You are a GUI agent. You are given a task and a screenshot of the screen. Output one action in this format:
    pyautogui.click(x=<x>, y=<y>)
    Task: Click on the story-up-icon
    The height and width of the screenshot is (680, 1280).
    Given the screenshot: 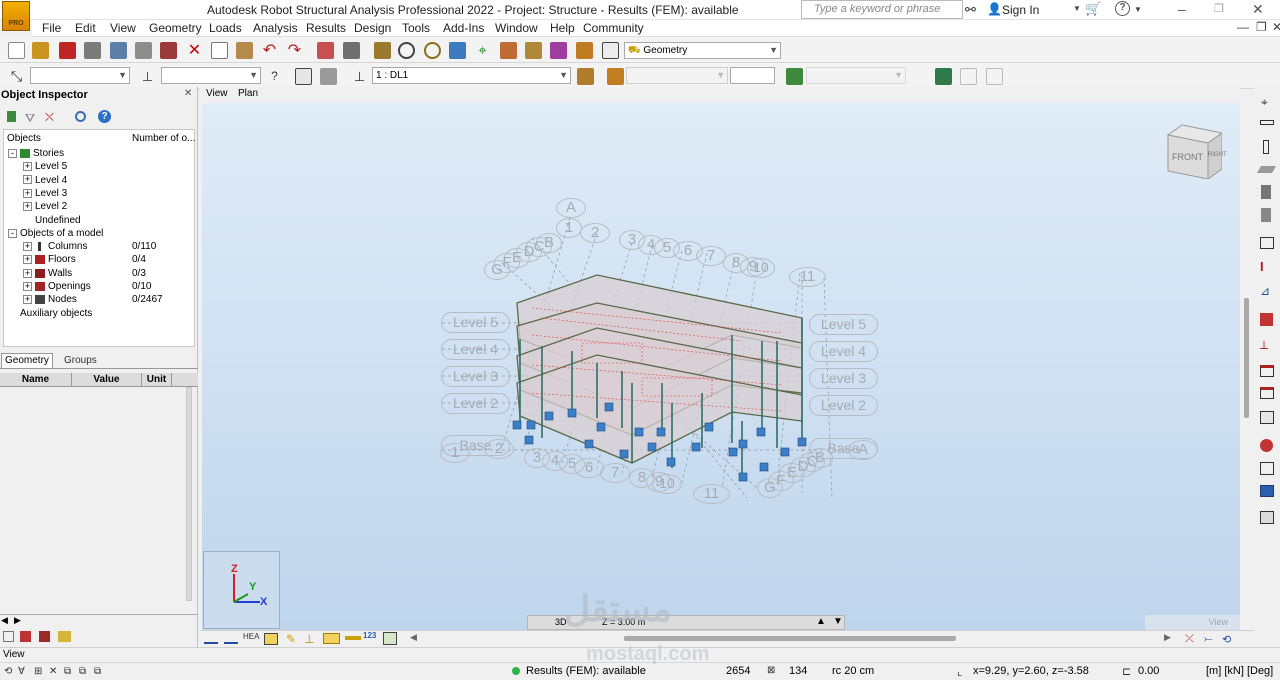 What is the action you would take?
    pyautogui.click(x=968, y=76)
    